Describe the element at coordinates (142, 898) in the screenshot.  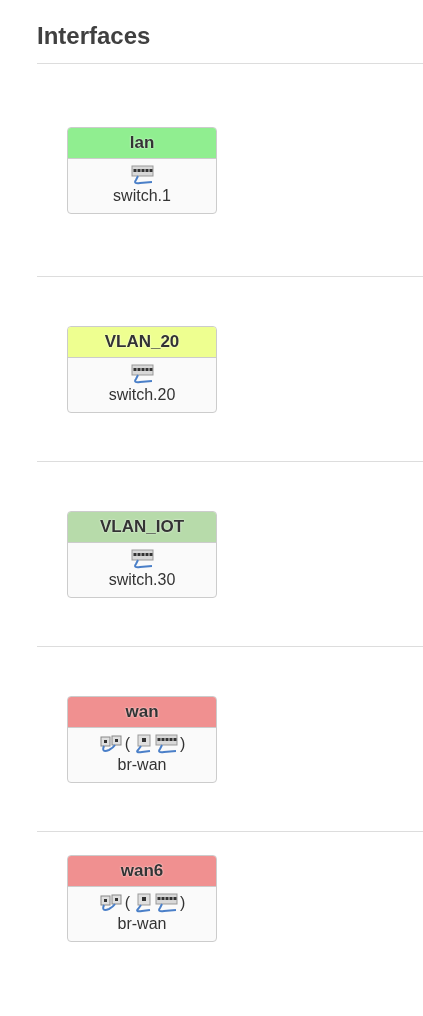
I see `interface-card: wan6 ( ) br-wan` at that location.